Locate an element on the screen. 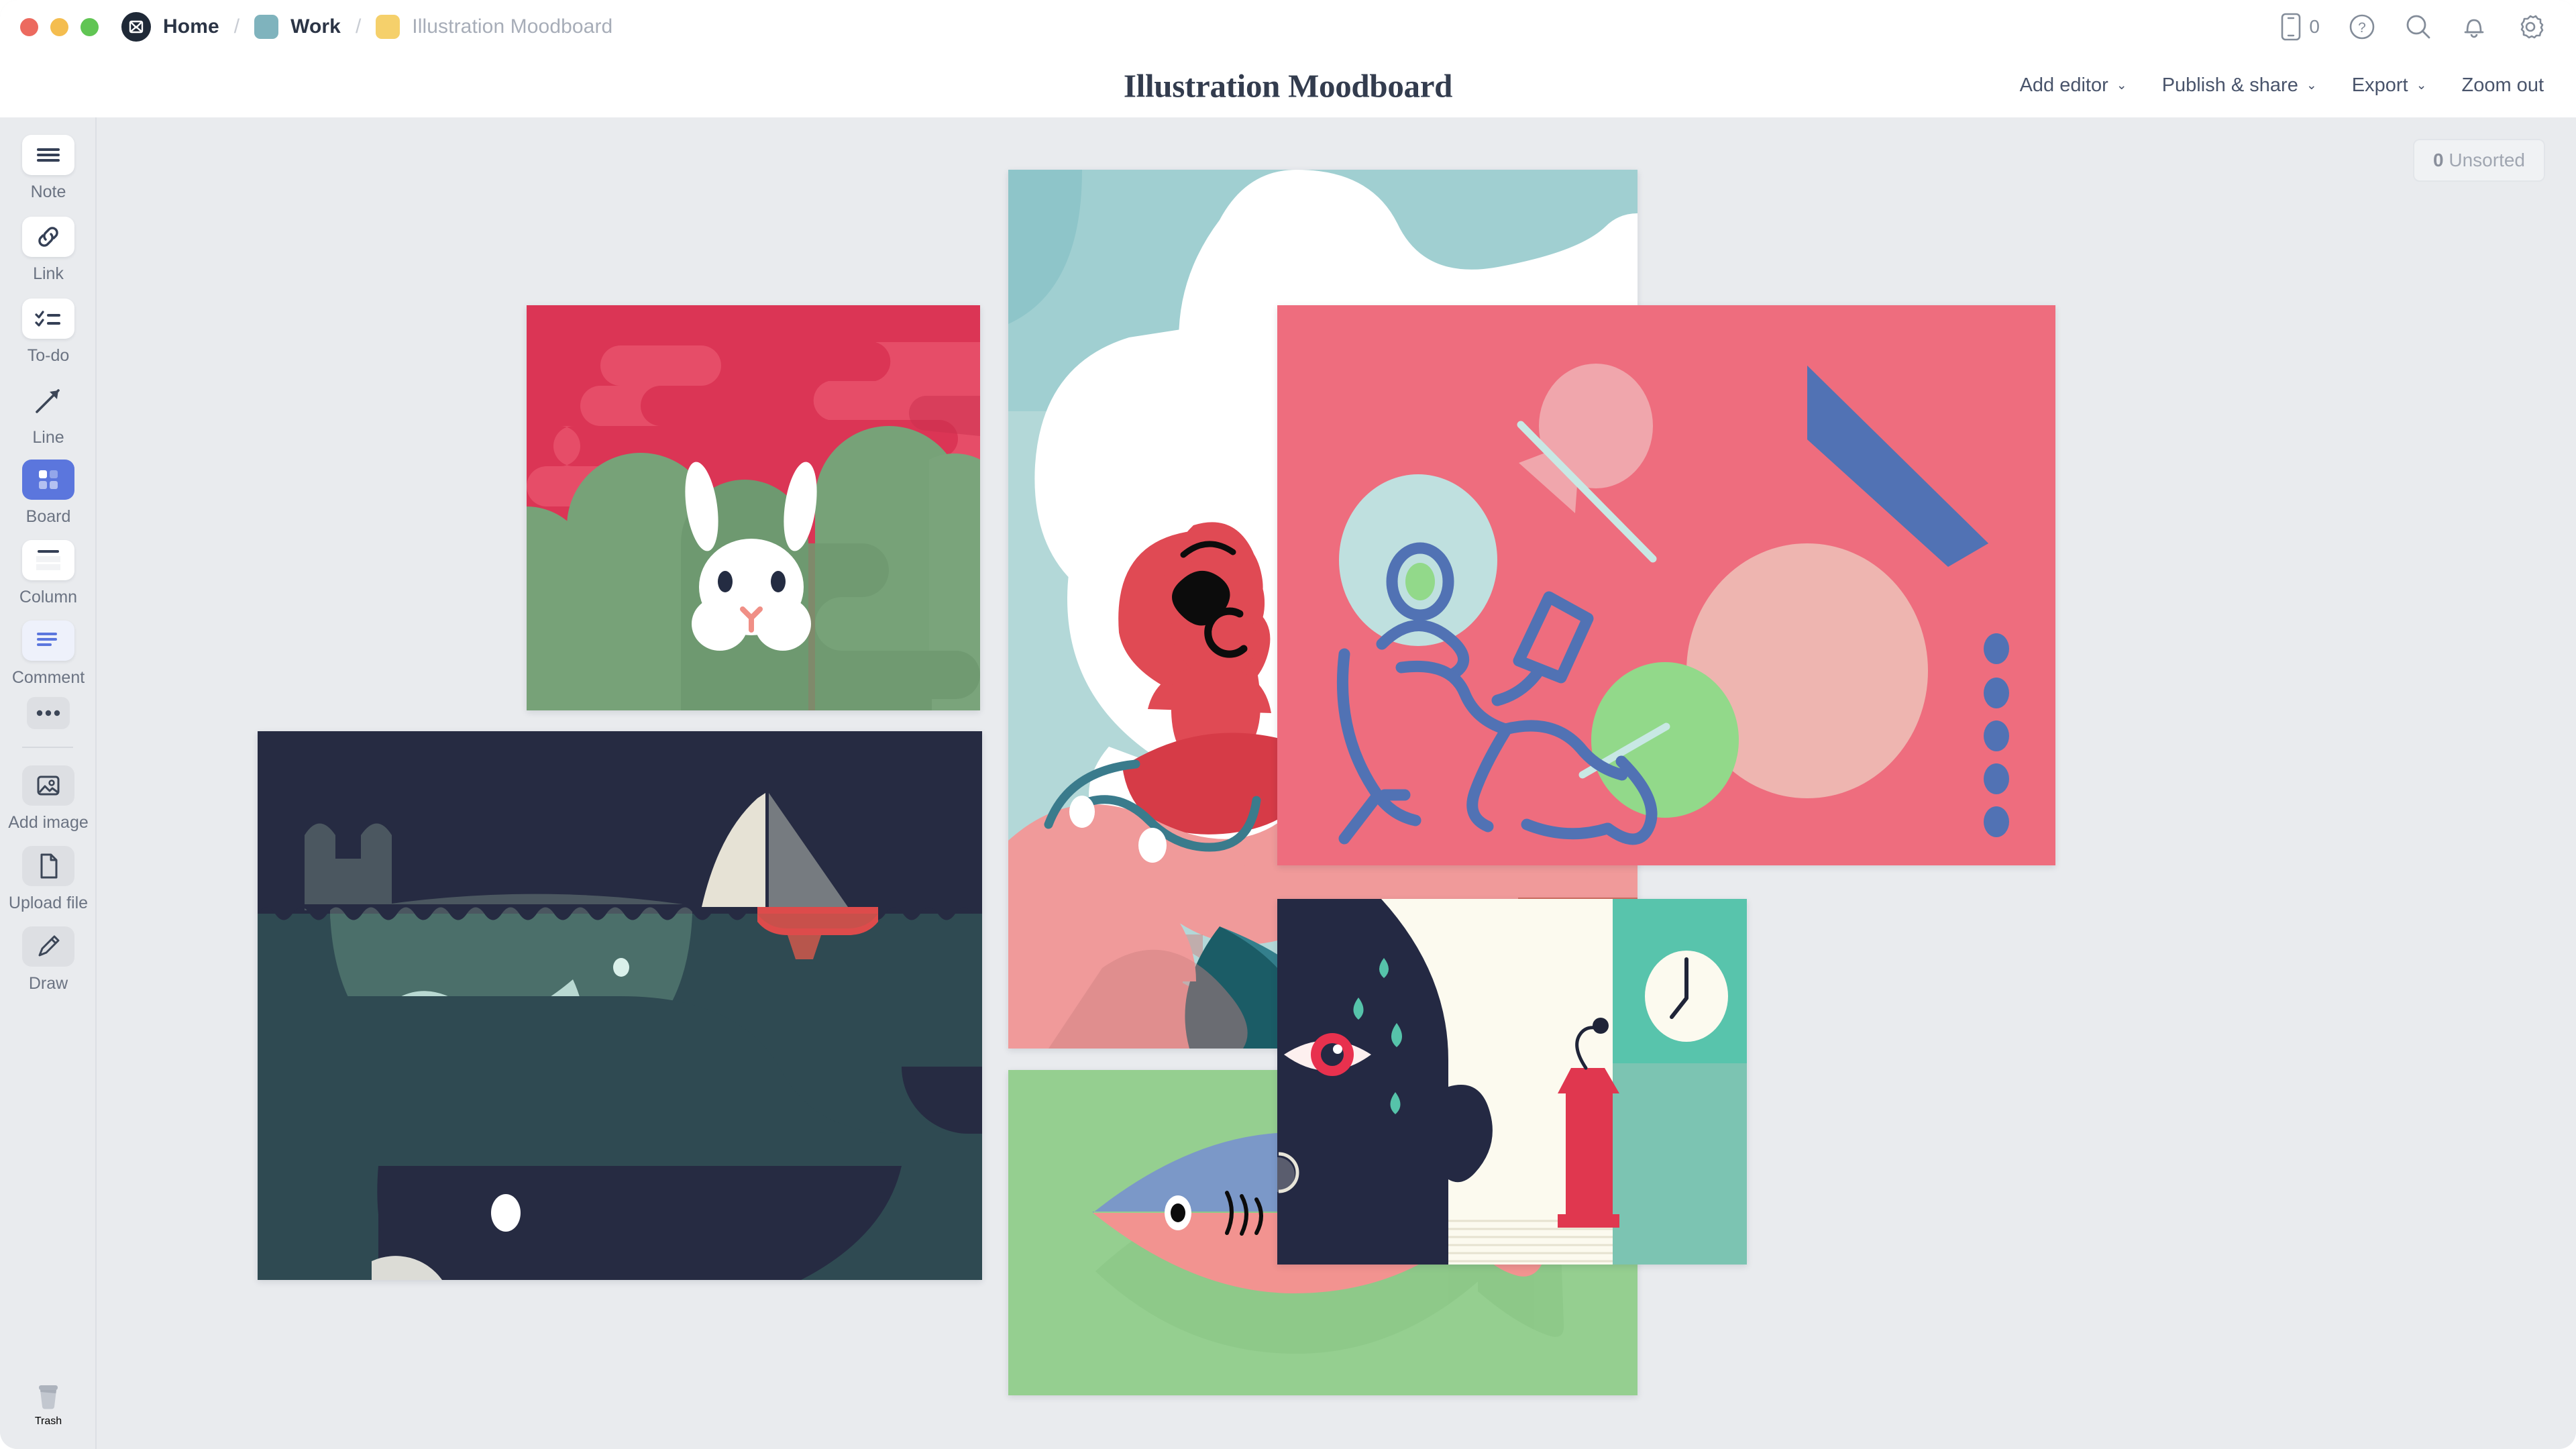  whale-illustration is located at coordinates (620, 1005).